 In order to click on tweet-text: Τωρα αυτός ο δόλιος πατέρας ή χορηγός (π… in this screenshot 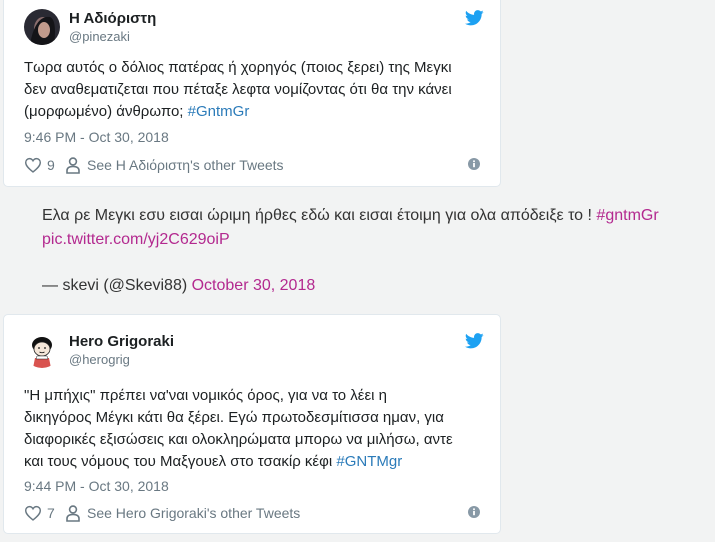, I will do `click(259, 90)`.